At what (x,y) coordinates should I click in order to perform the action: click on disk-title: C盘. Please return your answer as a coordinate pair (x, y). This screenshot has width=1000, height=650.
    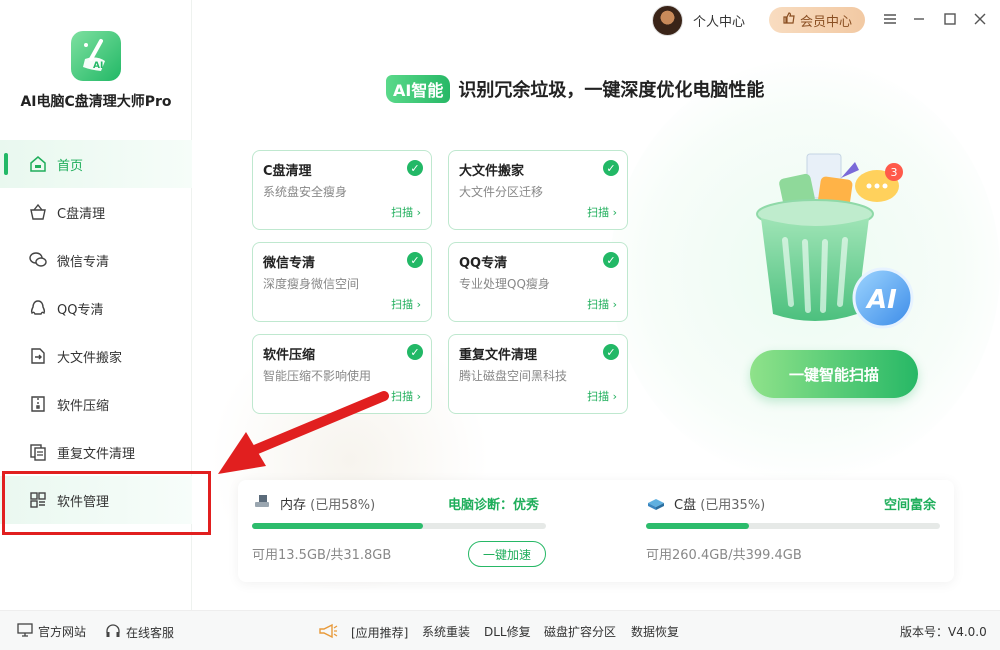
    Looking at the image, I should click on (685, 505).